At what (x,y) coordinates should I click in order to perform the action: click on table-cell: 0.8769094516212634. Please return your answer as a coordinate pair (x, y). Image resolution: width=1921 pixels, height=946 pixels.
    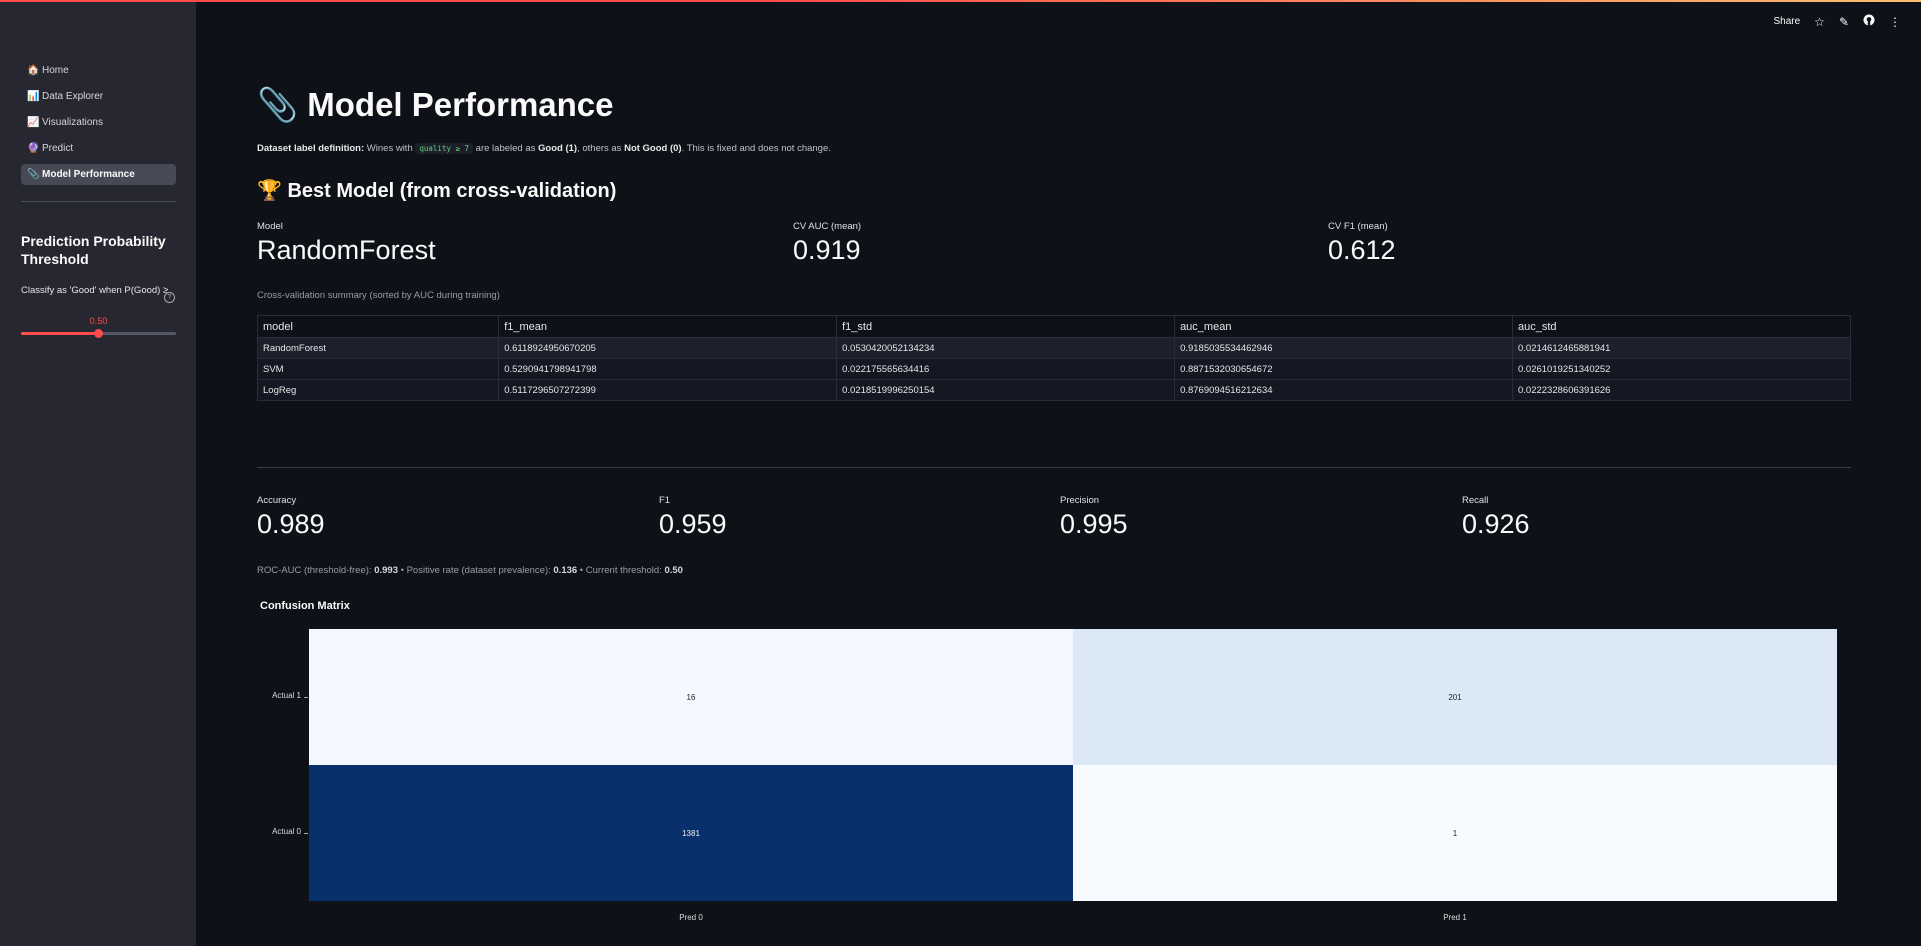
    Looking at the image, I should click on (1343, 390).